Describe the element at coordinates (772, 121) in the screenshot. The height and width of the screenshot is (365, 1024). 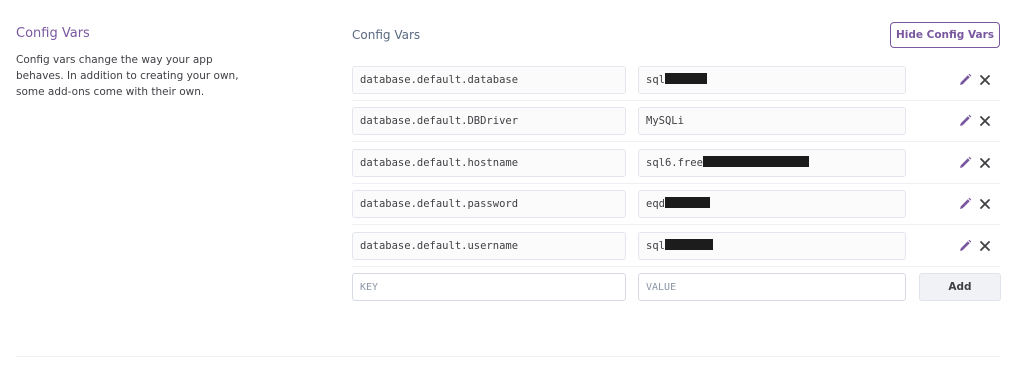
I see `config-var-value: MySQLi` at that location.